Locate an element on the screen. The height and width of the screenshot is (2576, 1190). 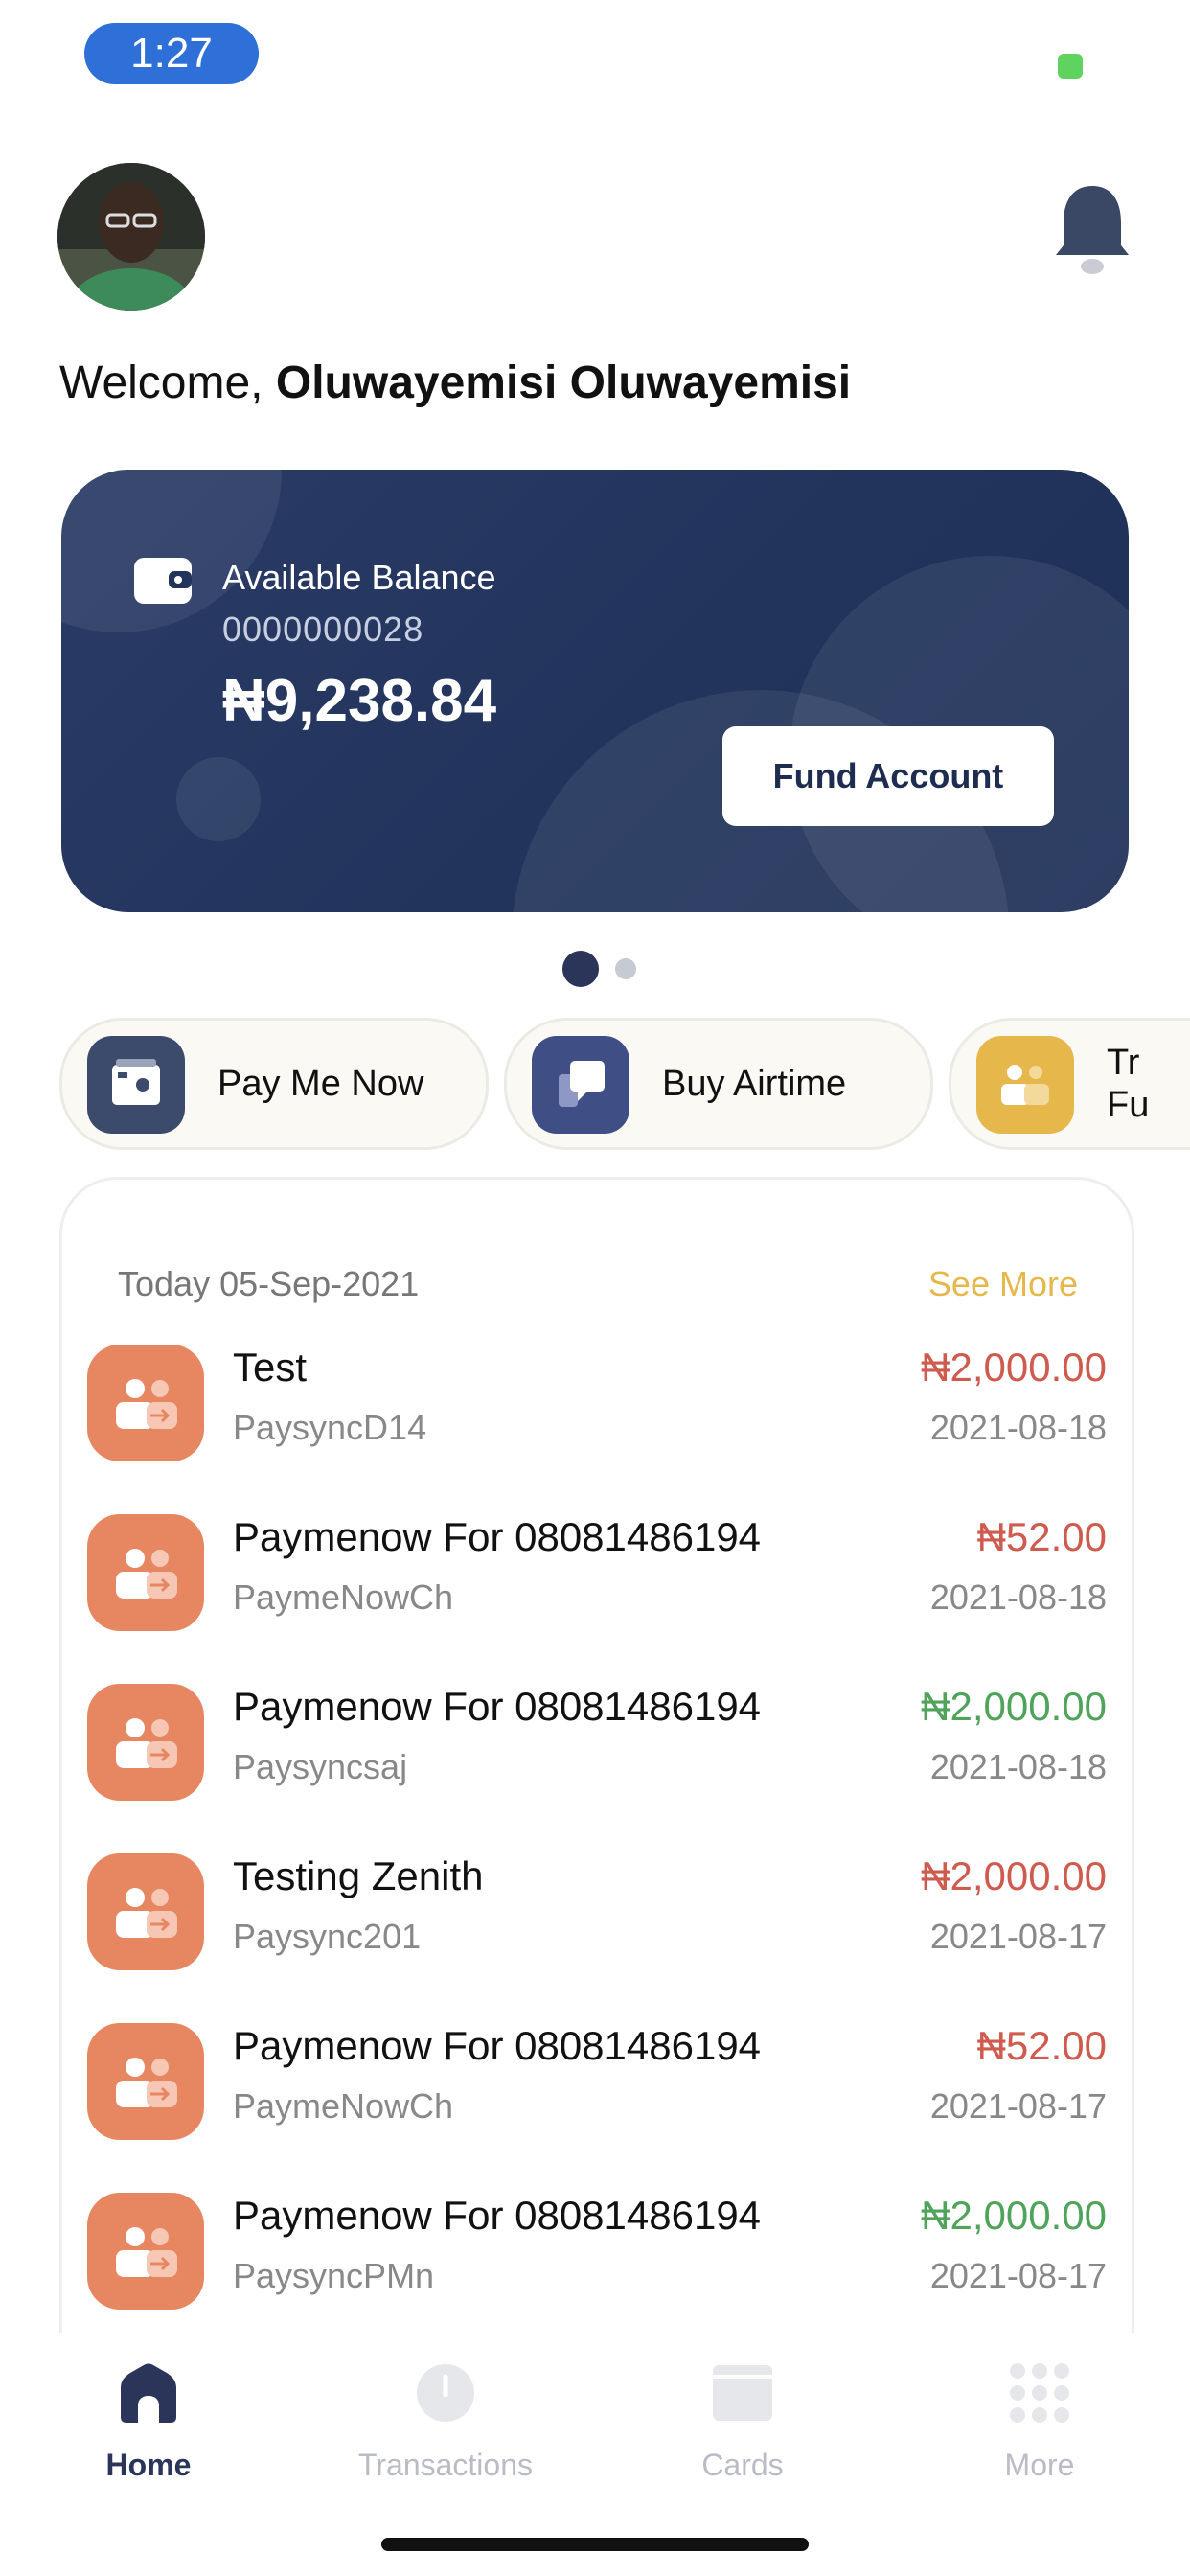
nav-label: Transactions is located at coordinates (445, 2465).